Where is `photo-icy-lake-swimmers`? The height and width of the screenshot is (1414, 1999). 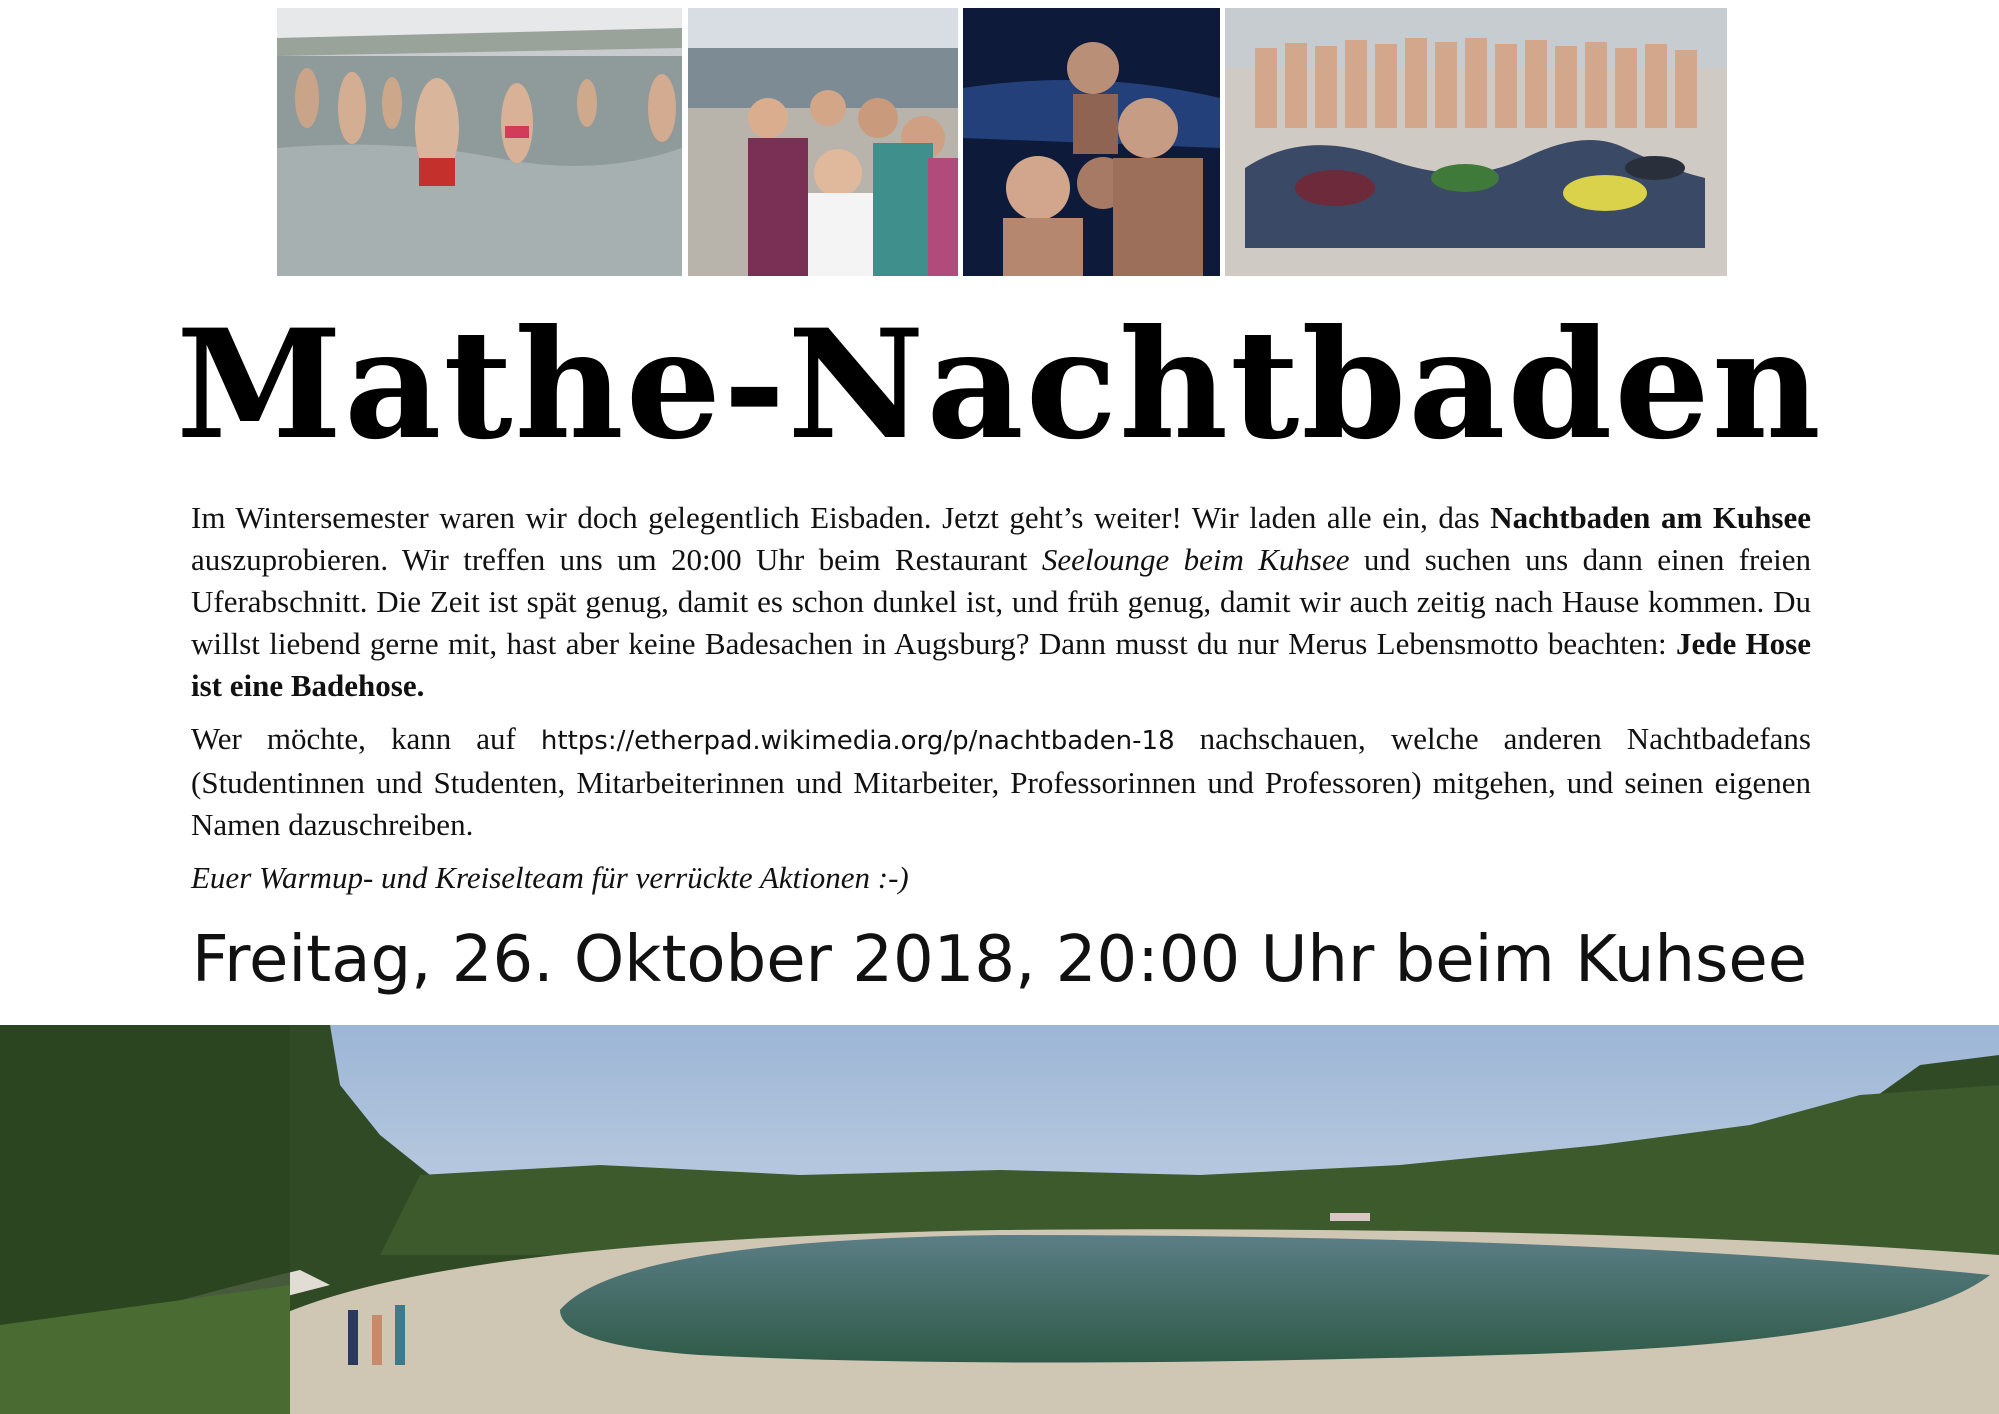
photo-icy-lake-swimmers is located at coordinates (479, 142).